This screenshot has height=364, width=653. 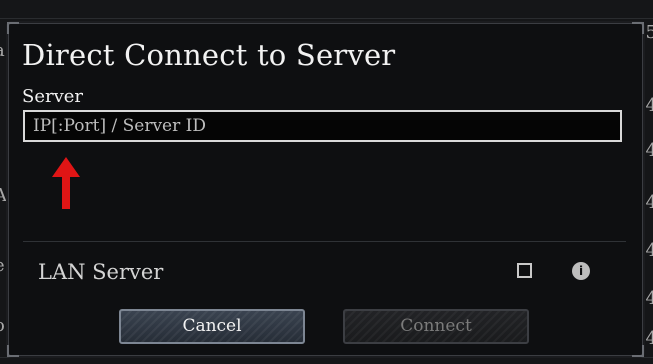 What do you see at coordinates (2, 325) in the screenshot?
I see `background-cell-text: o` at bounding box center [2, 325].